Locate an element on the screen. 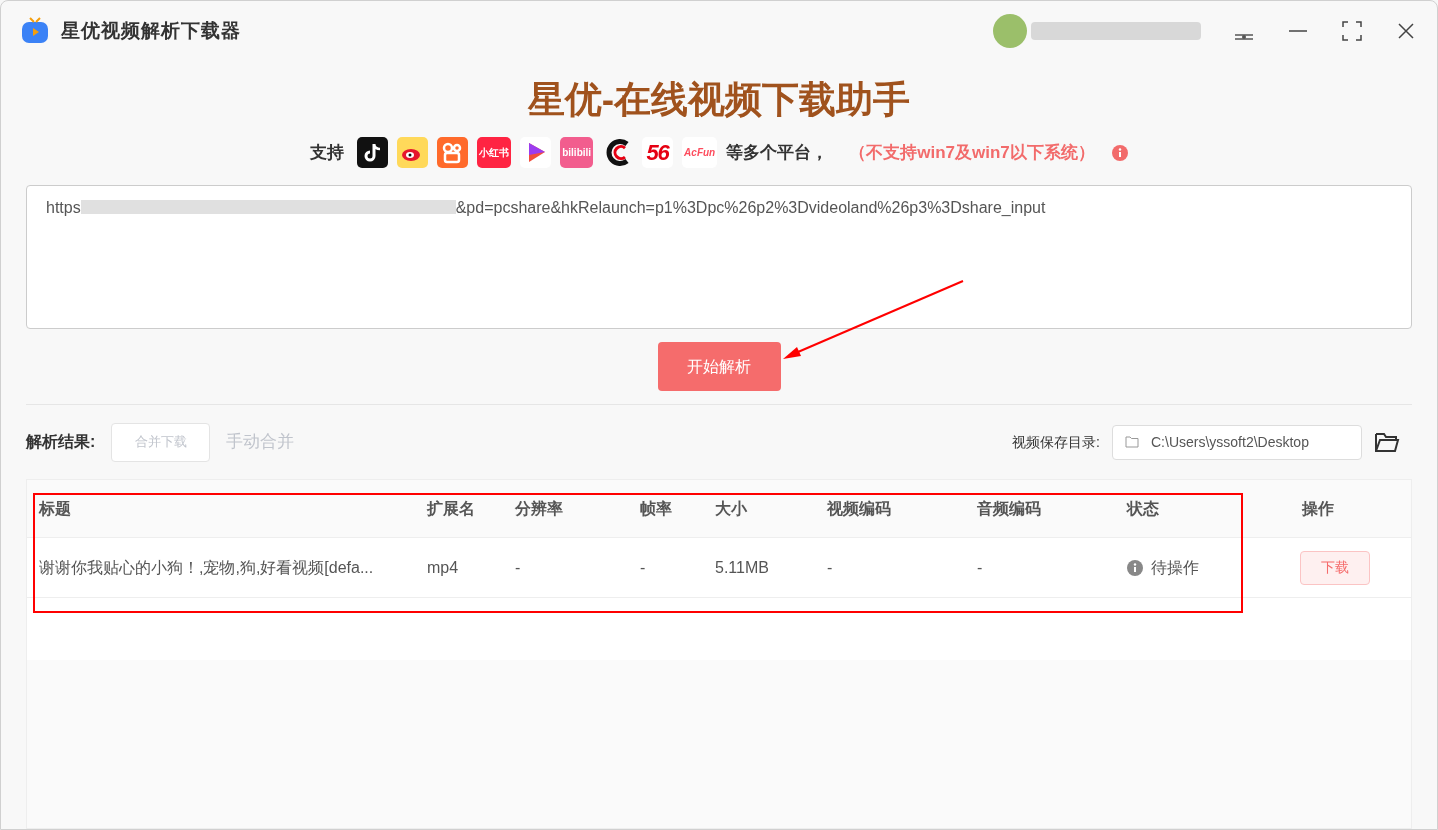  support-text: 等多个平台， is located at coordinates (777, 152).